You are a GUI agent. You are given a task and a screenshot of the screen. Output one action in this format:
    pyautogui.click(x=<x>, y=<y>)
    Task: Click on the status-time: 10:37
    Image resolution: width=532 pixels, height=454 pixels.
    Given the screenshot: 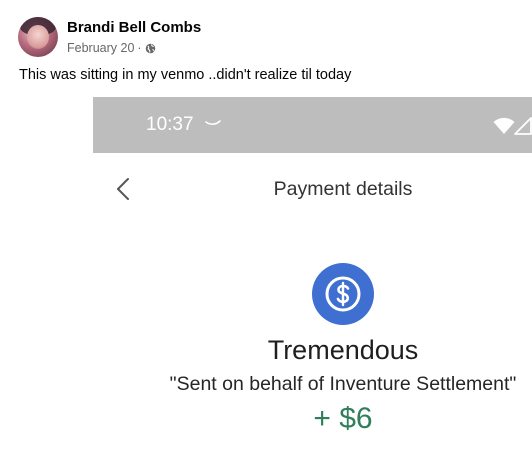 What is the action you would take?
    pyautogui.click(x=170, y=124)
    